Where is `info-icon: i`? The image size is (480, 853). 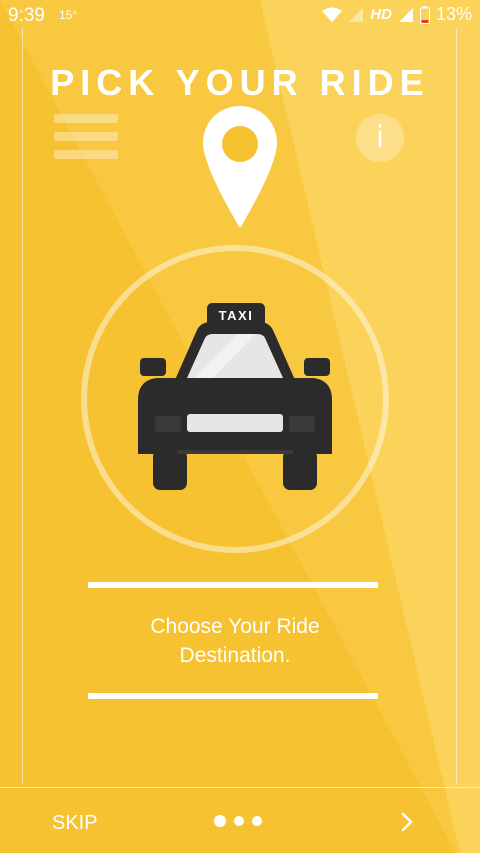
info-icon: i is located at coordinates (380, 138).